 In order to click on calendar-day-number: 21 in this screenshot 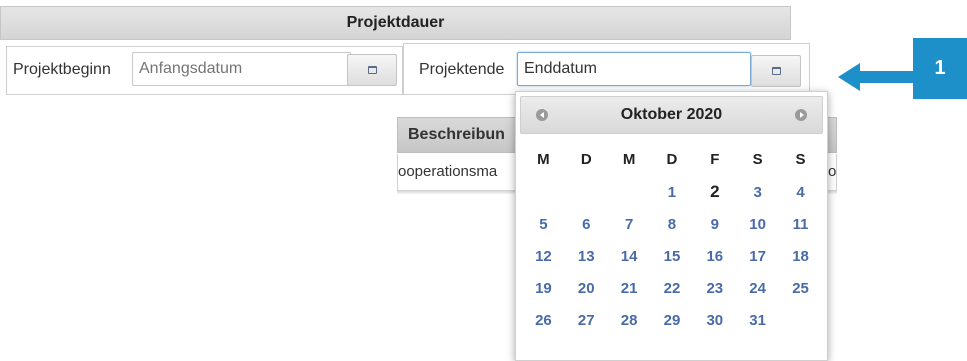, I will do `click(629, 288)`.